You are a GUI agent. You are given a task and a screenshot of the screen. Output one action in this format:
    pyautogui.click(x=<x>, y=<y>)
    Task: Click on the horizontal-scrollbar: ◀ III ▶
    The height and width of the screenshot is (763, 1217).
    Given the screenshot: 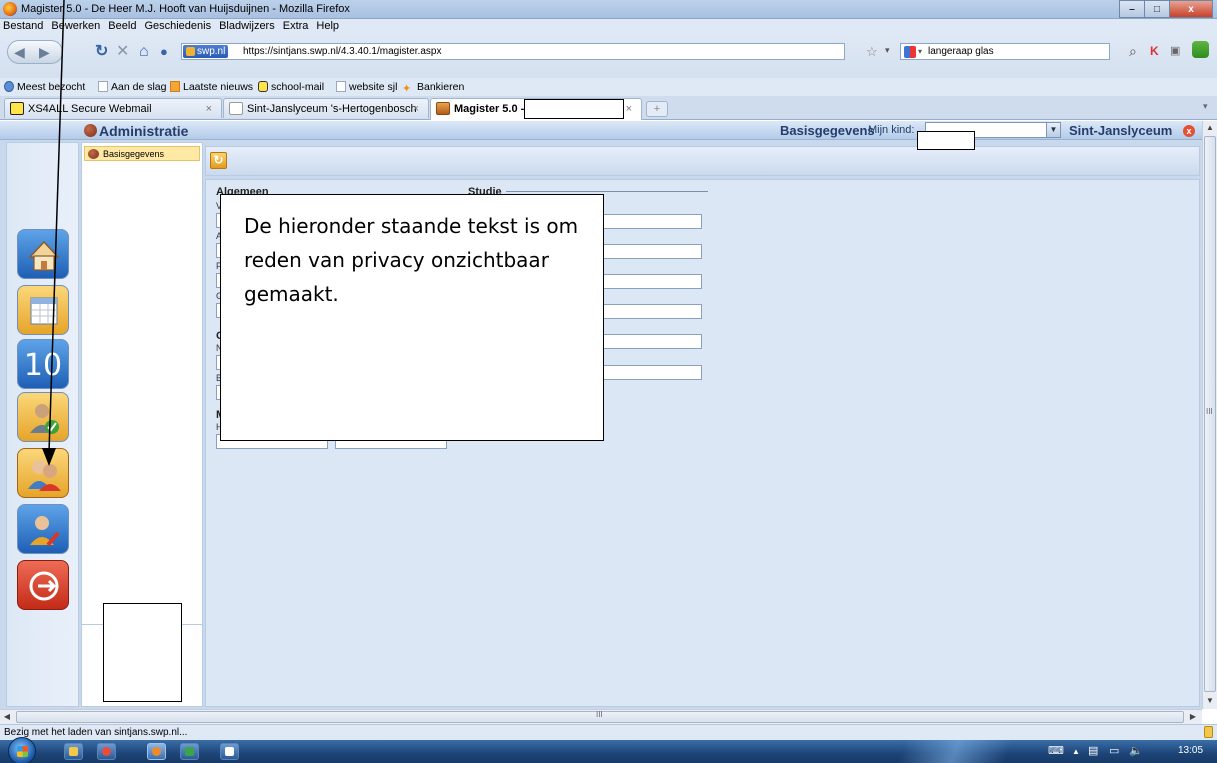 What is the action you would take?
    pyautogui.click(x=601, y=716)
    